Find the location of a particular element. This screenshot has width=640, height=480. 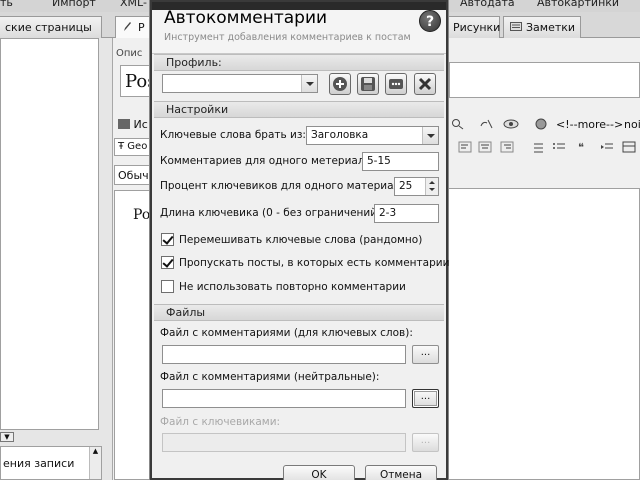

shuffle-checkbox is located at coordinates (167, 239).